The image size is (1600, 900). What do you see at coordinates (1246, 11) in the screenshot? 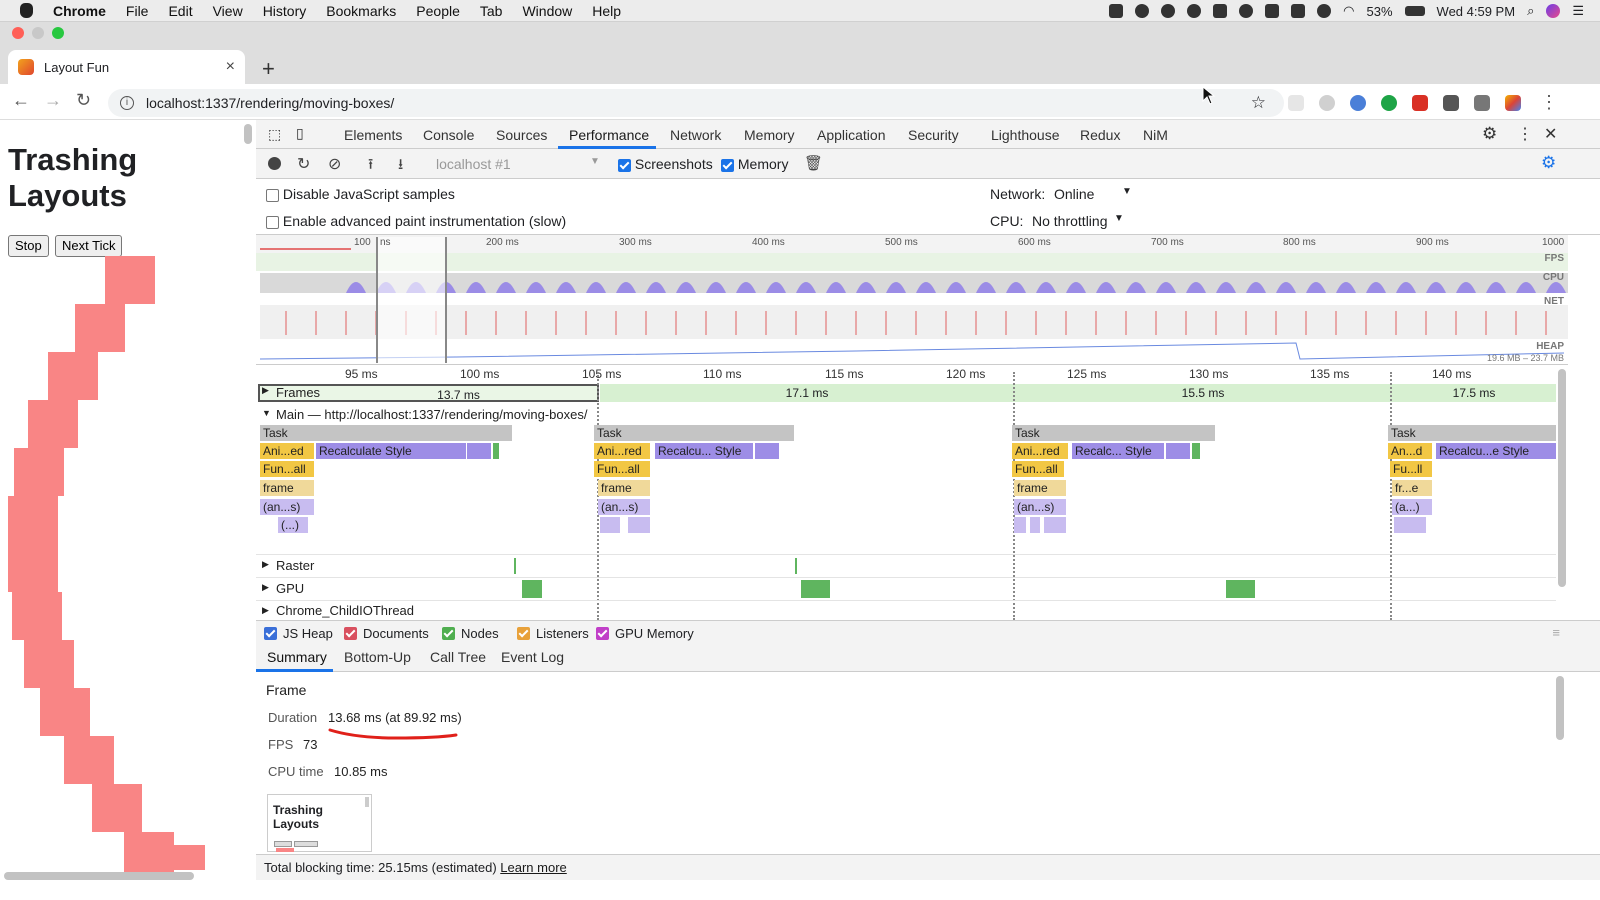
I see `tray-globe-icon` at bounding box center [1246, 11].